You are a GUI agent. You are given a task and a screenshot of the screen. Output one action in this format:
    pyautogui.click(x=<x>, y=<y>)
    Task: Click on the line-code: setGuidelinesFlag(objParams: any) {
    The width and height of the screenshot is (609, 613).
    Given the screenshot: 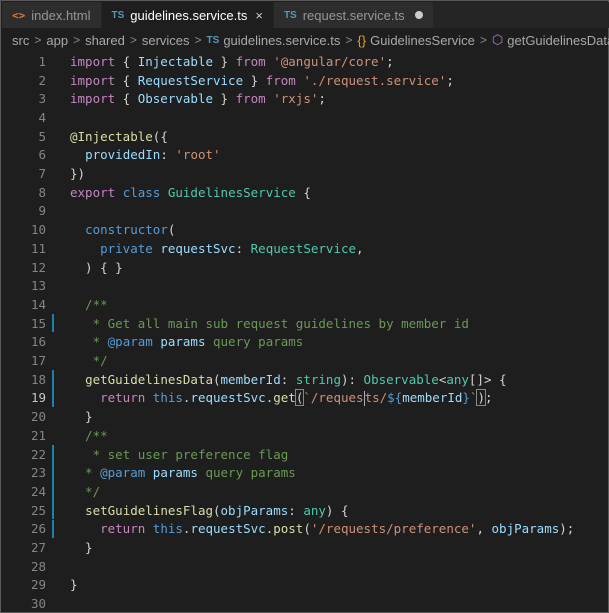 What is the action you would take?
    pyautogui.click(x=217, y=510)
    